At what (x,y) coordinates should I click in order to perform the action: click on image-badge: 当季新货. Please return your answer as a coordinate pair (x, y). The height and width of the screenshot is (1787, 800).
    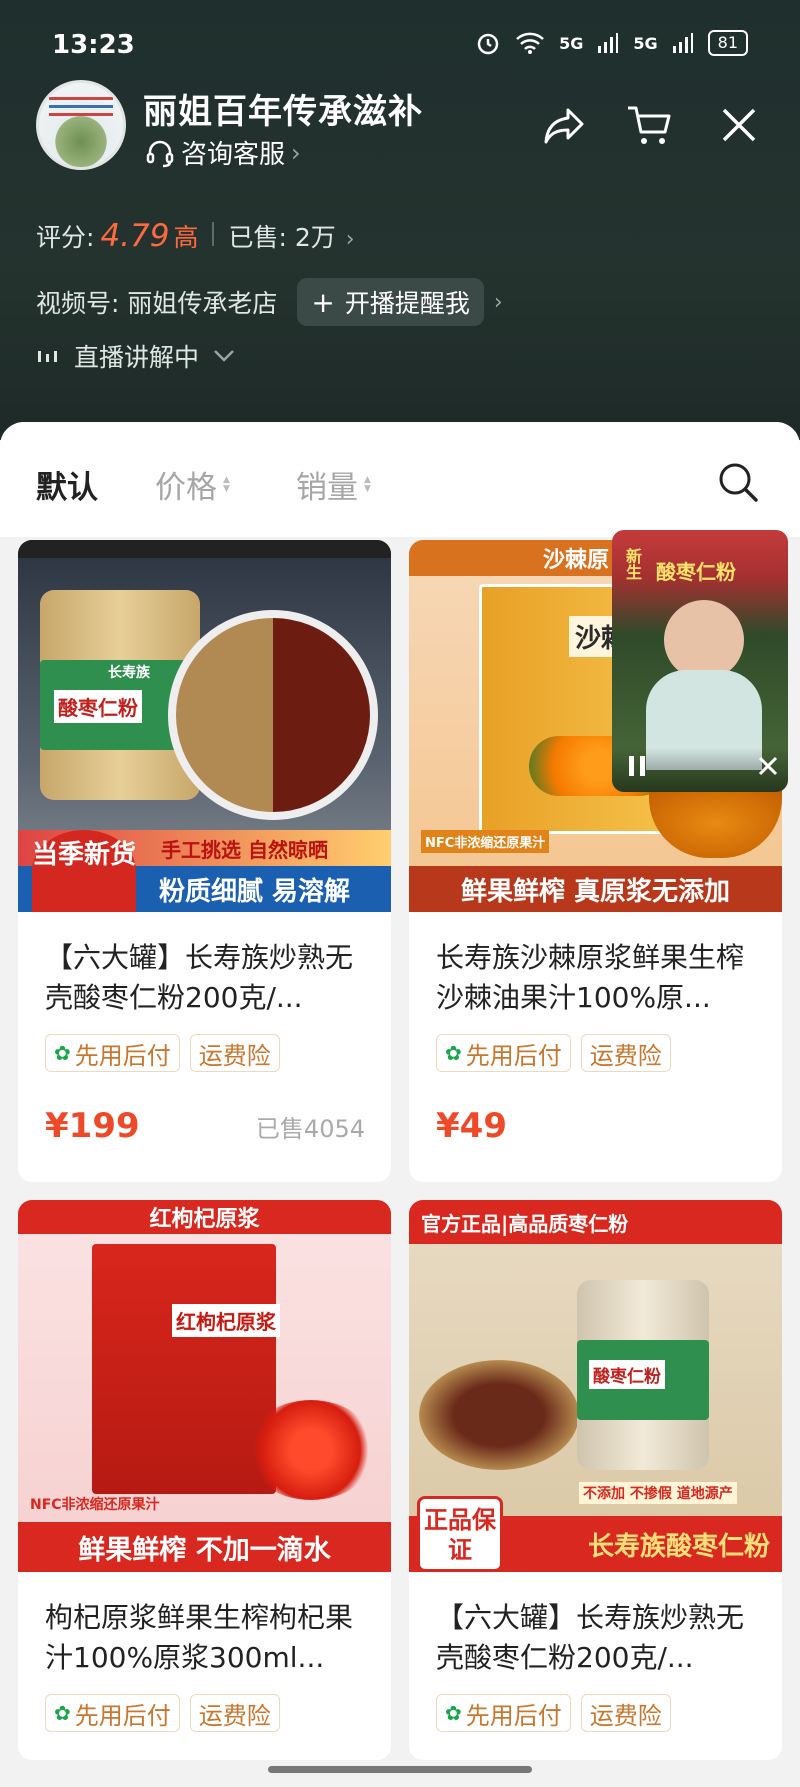
    Looking at the image, I should click on (84, 871).